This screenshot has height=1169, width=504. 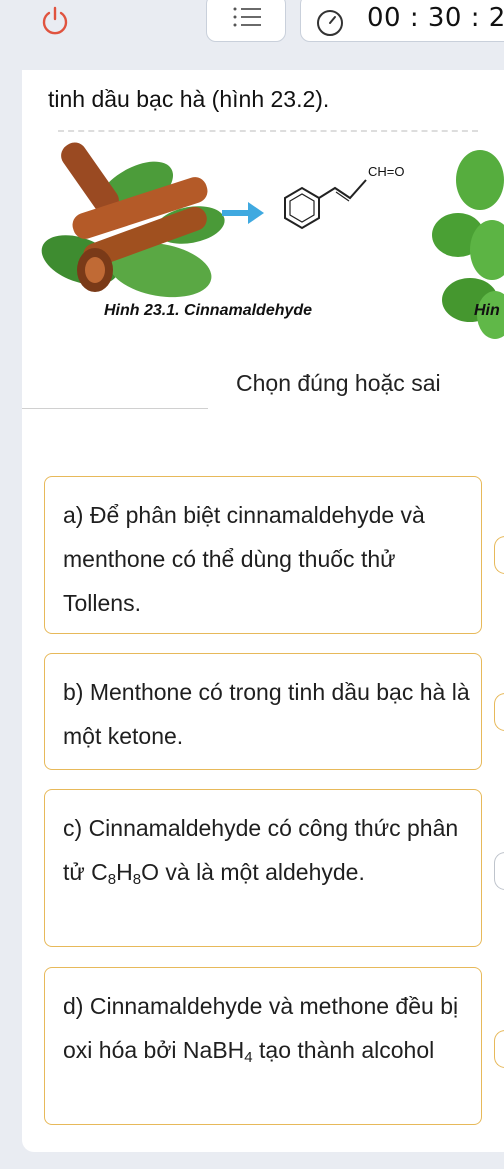 What do you see at coordinates (499, 1049) in the screenshot?
I see `option-d-toggle` at bounding box center [499, 1049].